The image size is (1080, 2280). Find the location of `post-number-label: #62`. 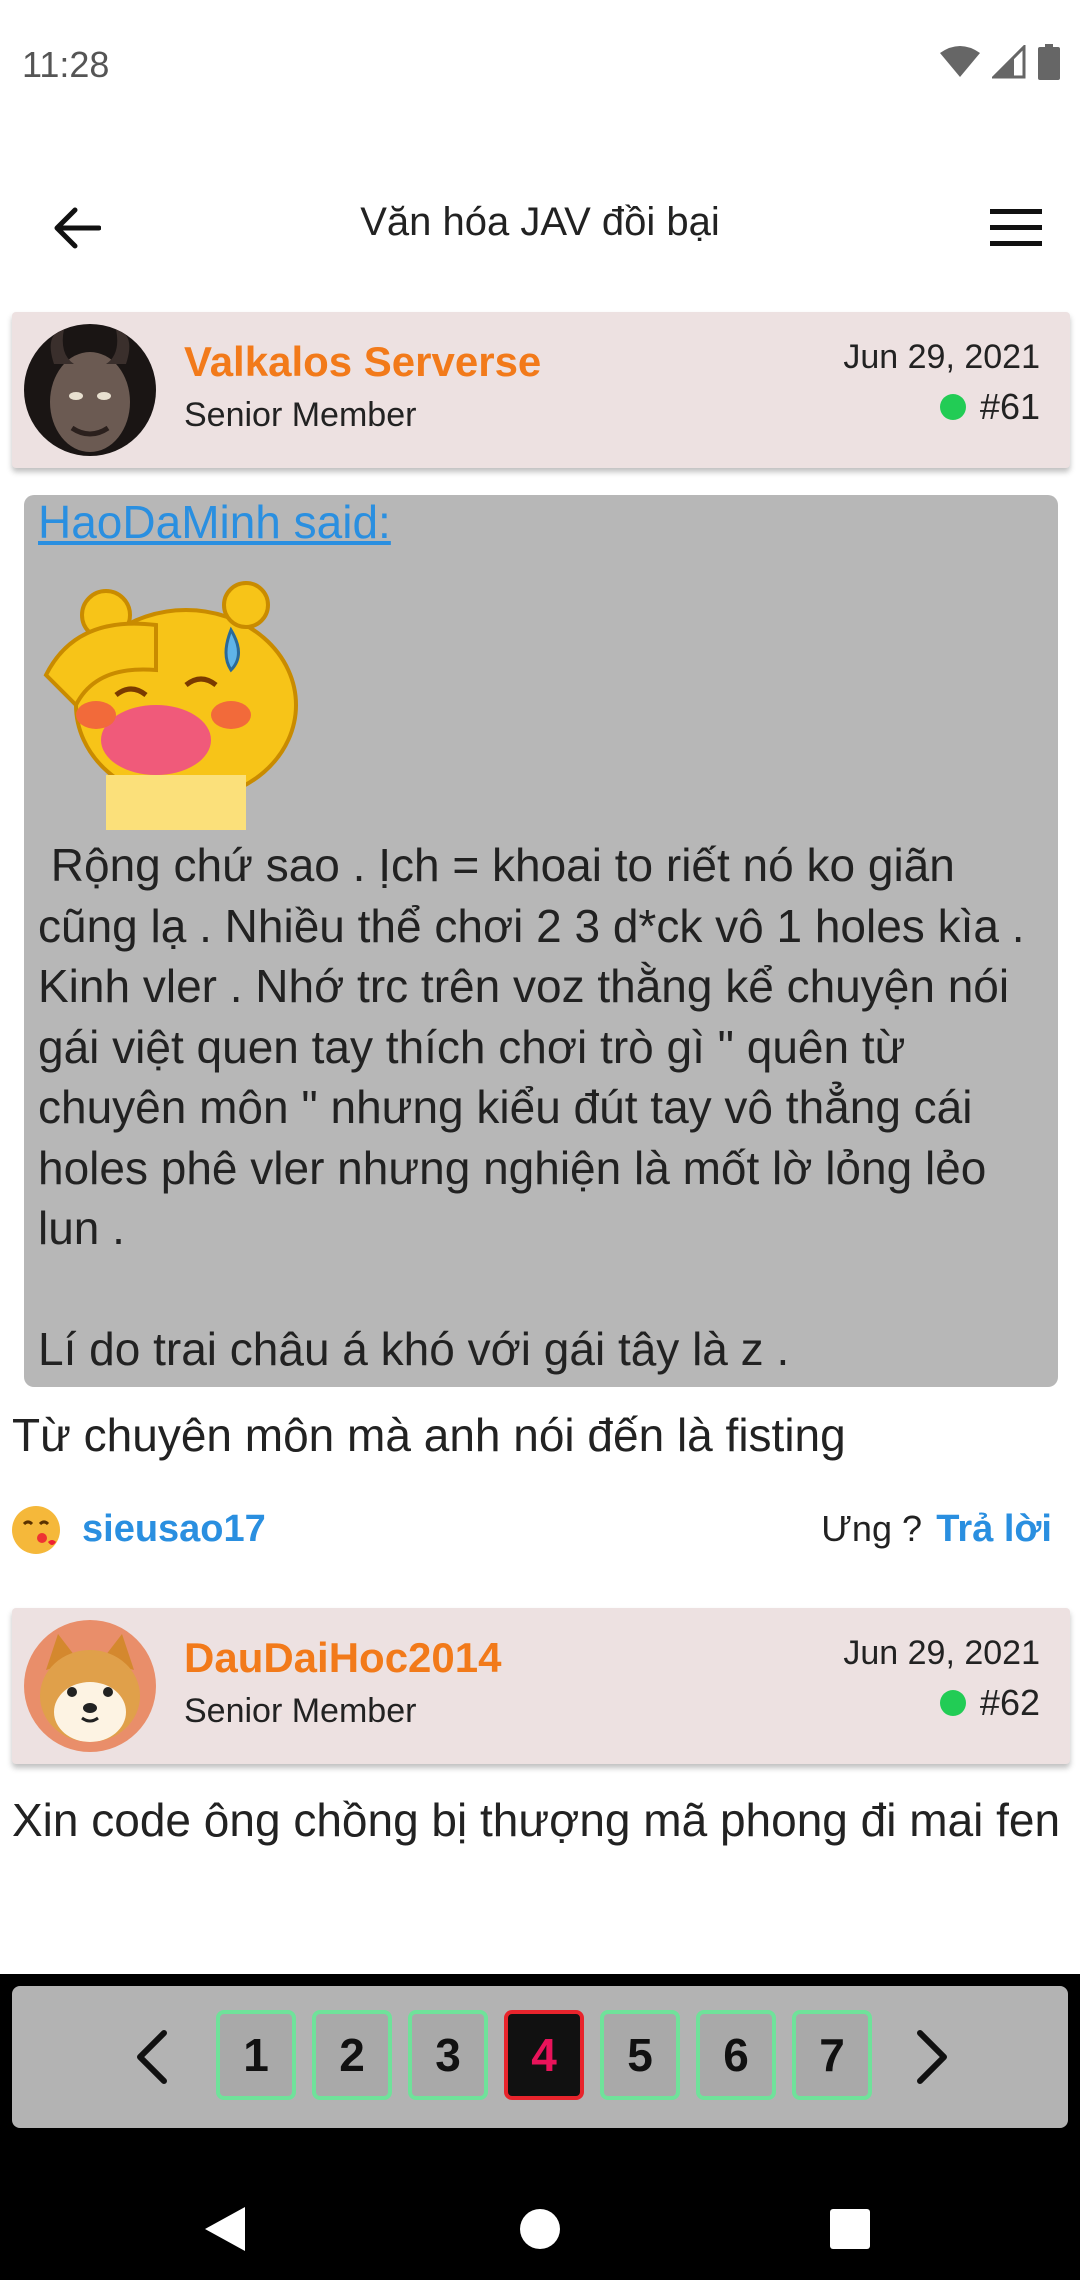

post-number-label: #62 is located at coordinates (1009, 1702).